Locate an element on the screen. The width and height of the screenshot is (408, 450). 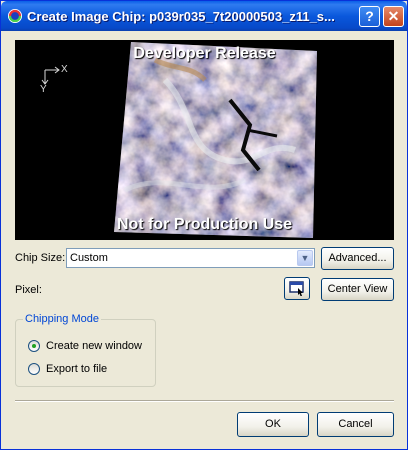
radio-selected-dot is located at coordinates (34, 346).